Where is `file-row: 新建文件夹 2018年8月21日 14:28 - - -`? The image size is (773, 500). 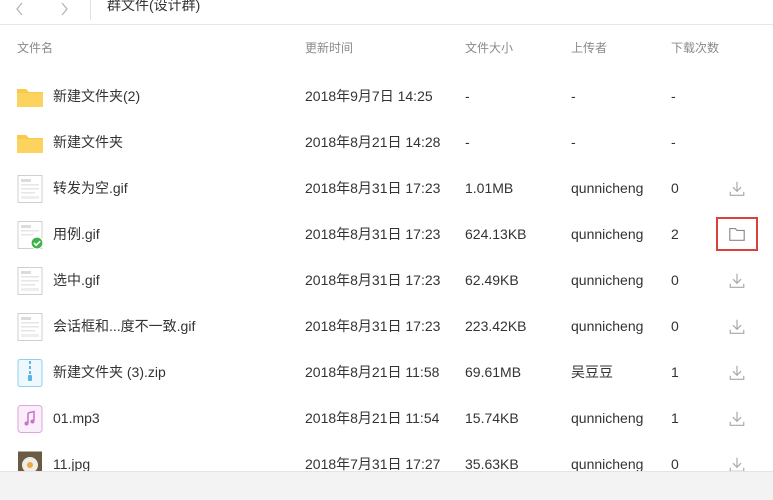
file-row: 新建文件夹 2018年8月21日 14:28 - - - is located at coordinates (386, 143).